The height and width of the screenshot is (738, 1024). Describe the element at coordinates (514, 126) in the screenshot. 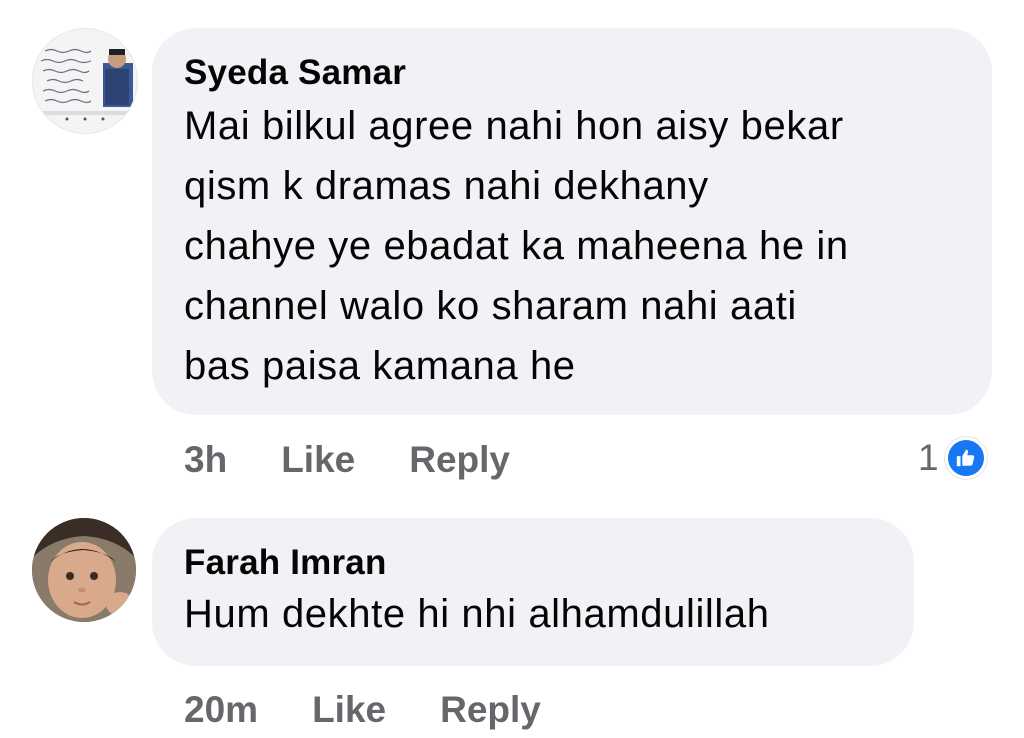

I see `comment-text-line: Mai bilkul agree nahi hon aisy bekar` at that location.